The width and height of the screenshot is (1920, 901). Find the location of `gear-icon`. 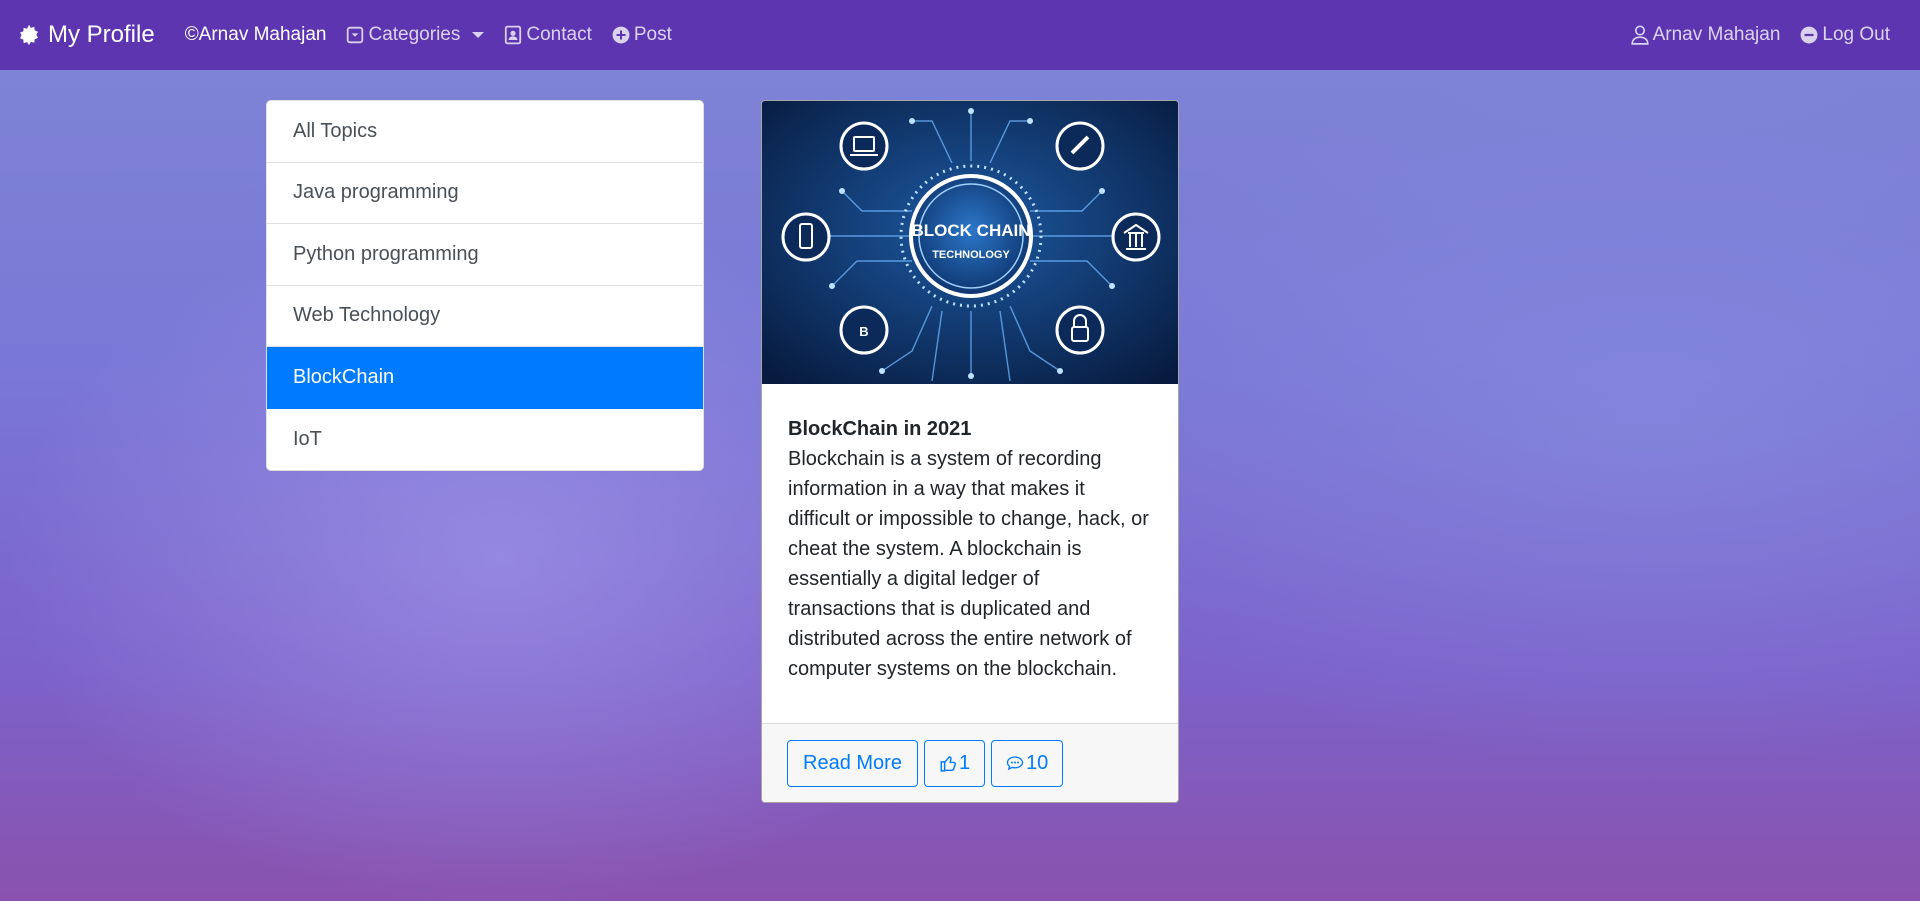

gear-icon is located at coordinates (29, 35).